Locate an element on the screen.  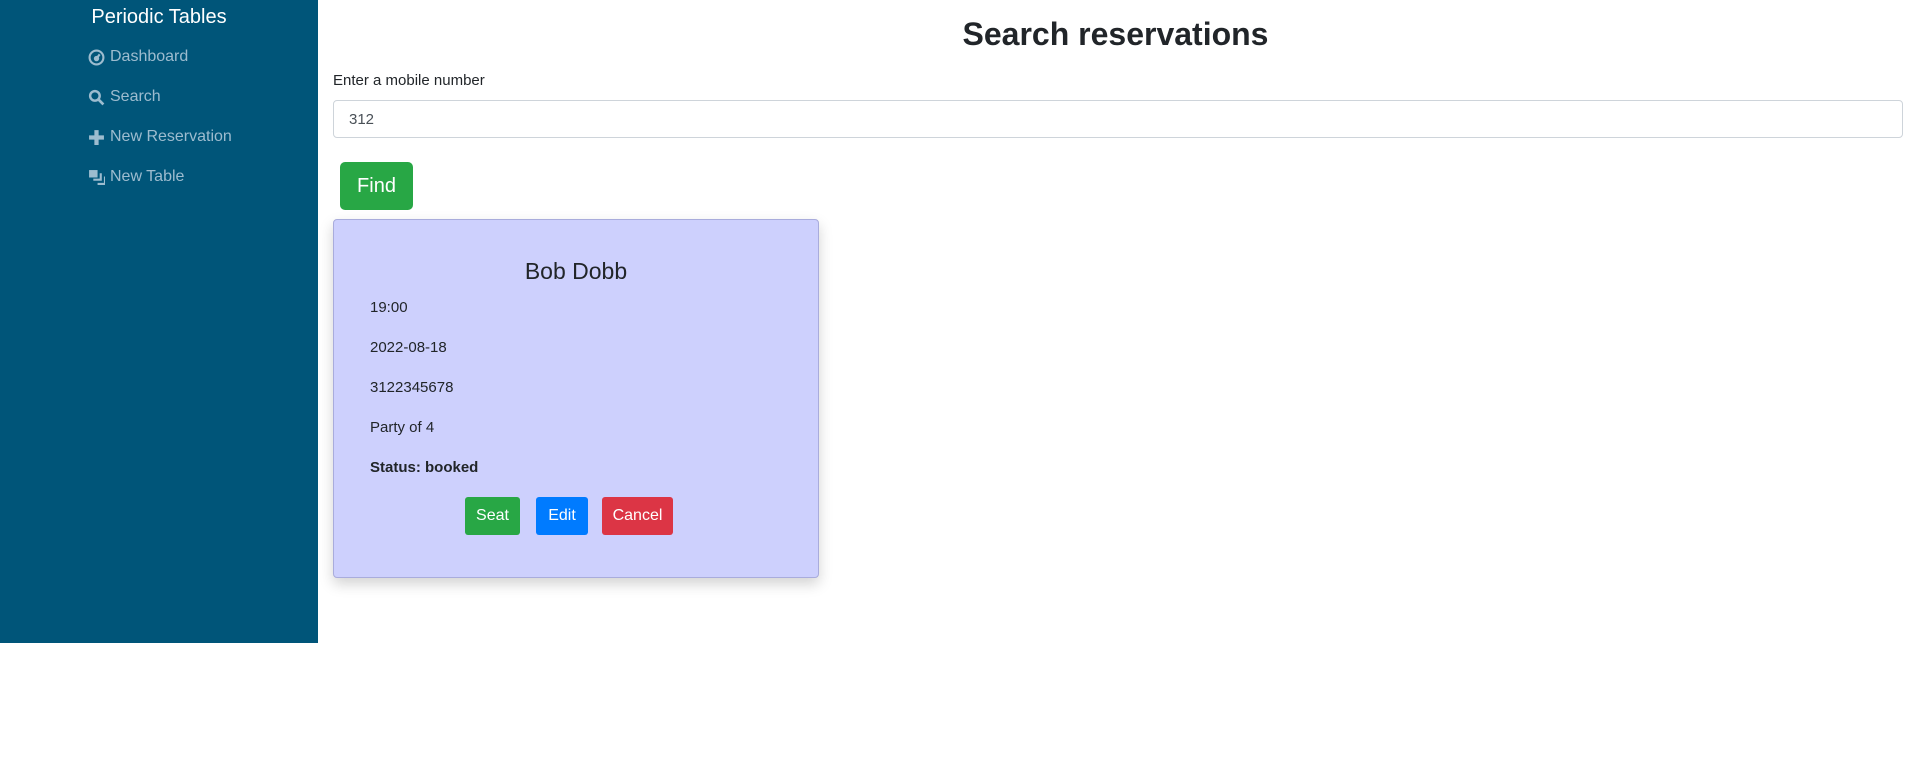
reservation-party: Party of 4 is located at coordinates (402, 427).